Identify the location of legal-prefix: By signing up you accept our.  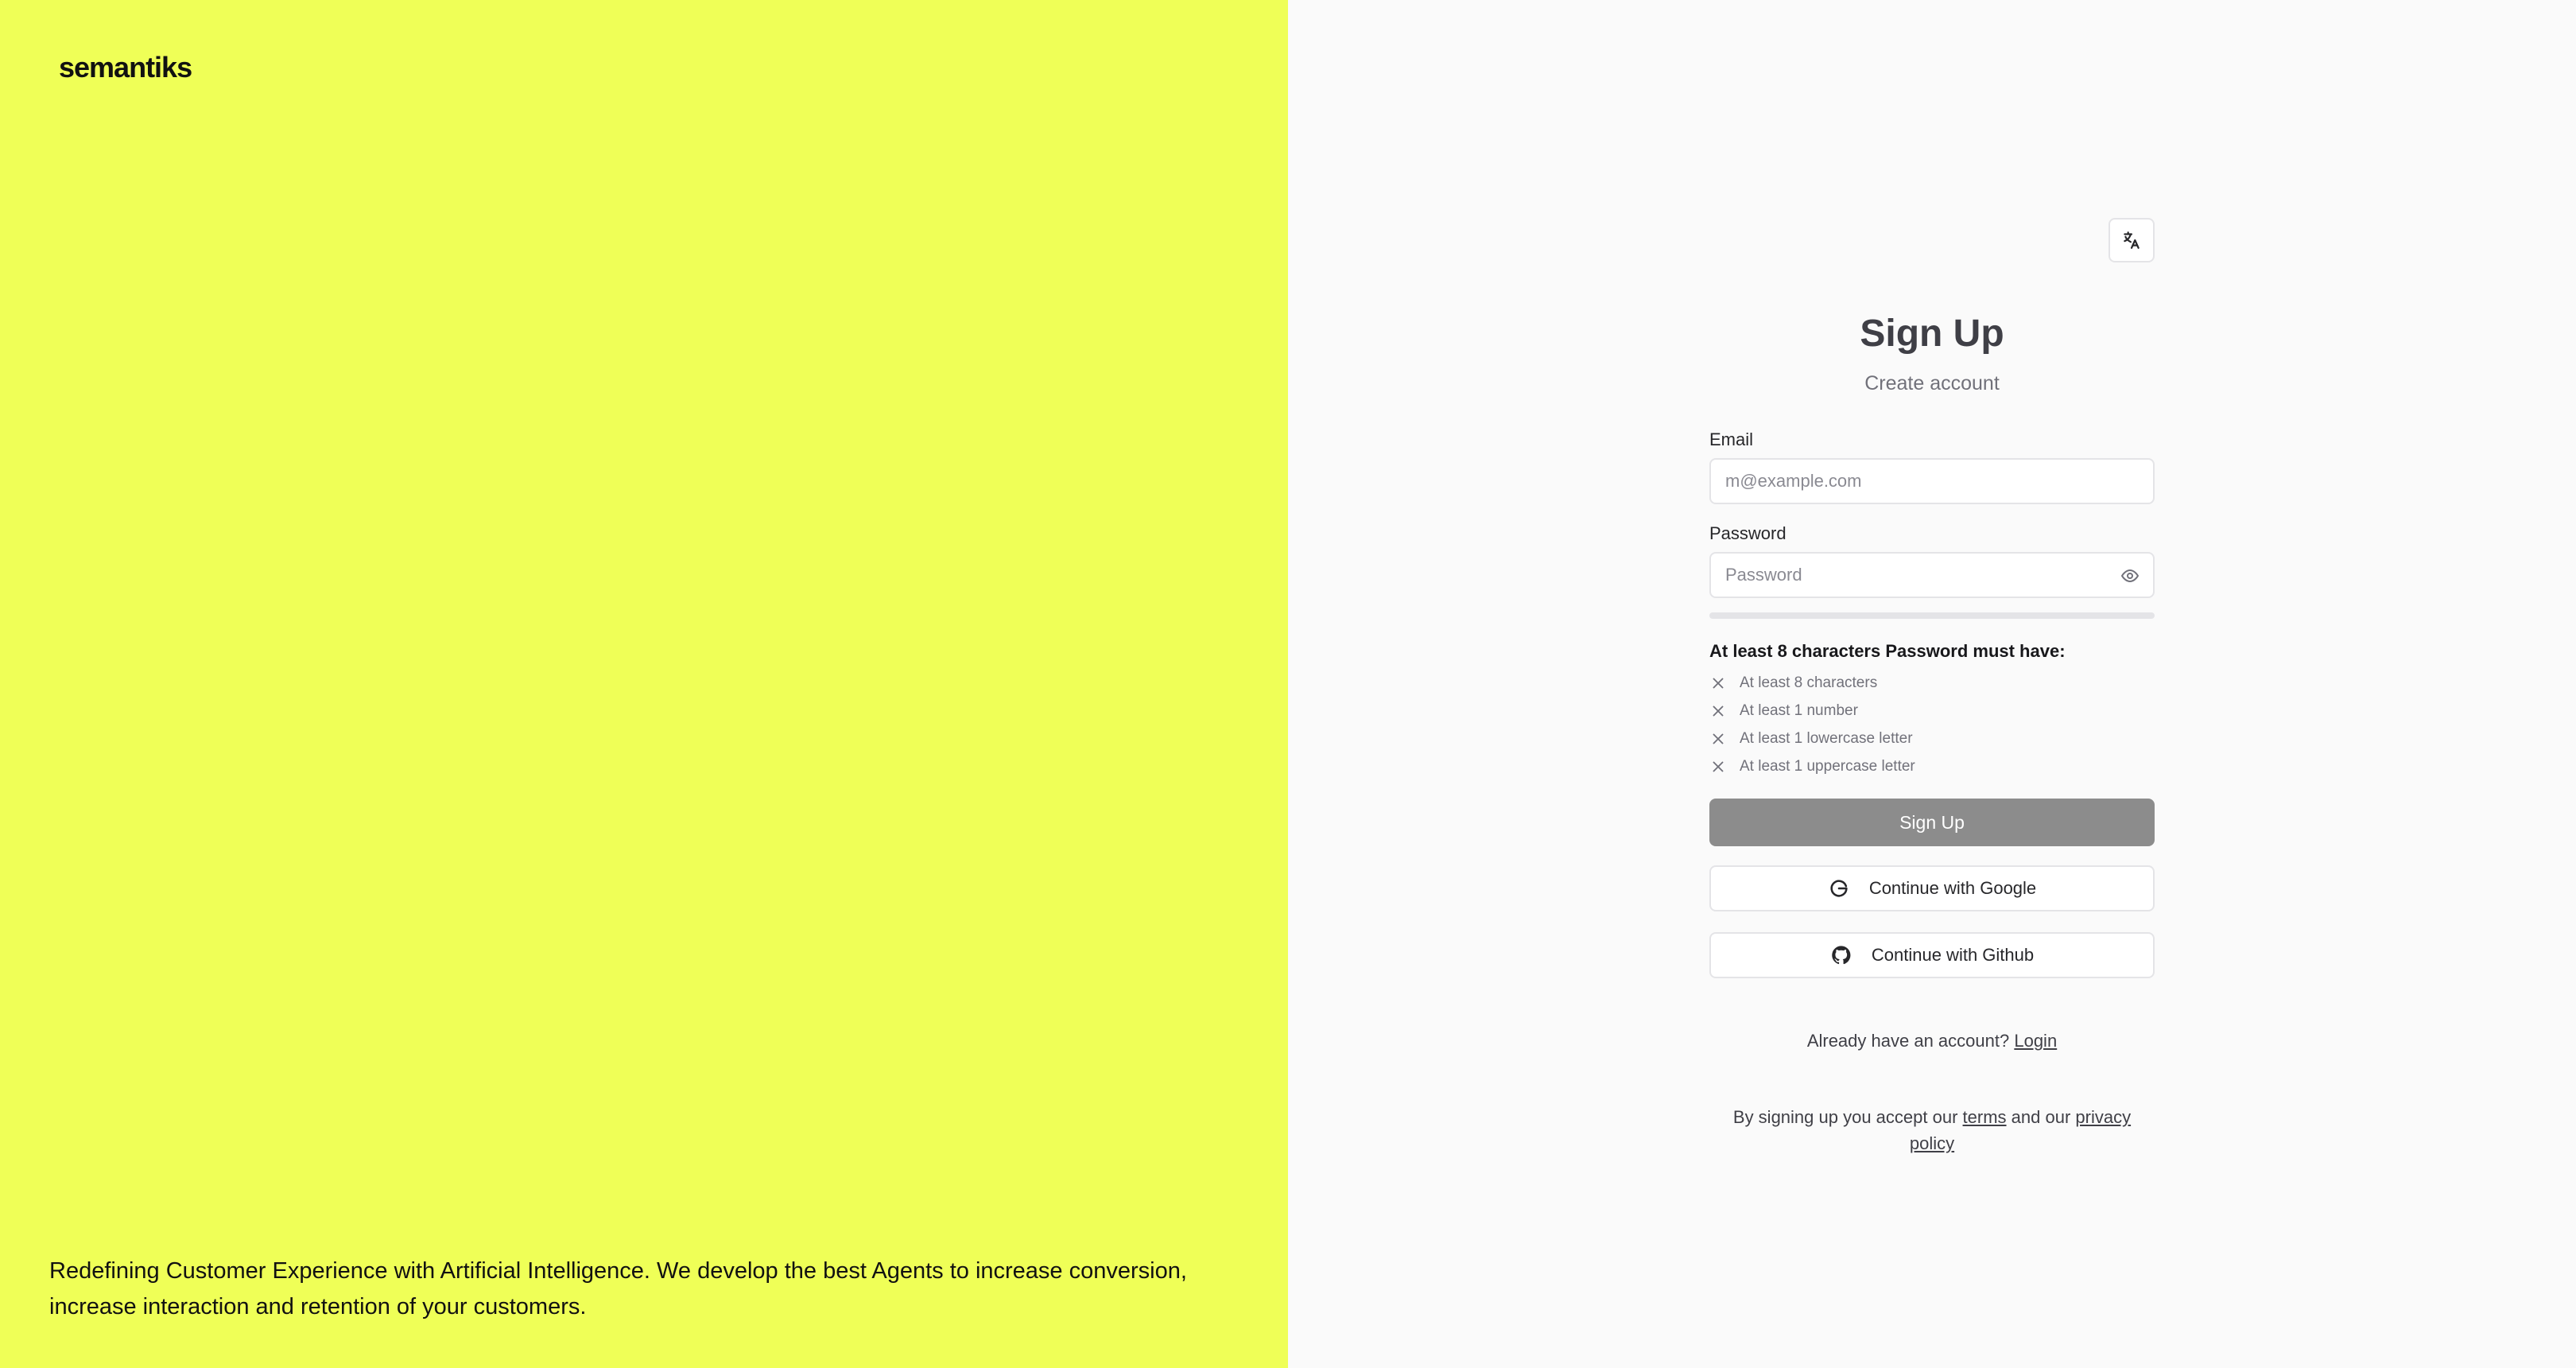
(1845, 1117).